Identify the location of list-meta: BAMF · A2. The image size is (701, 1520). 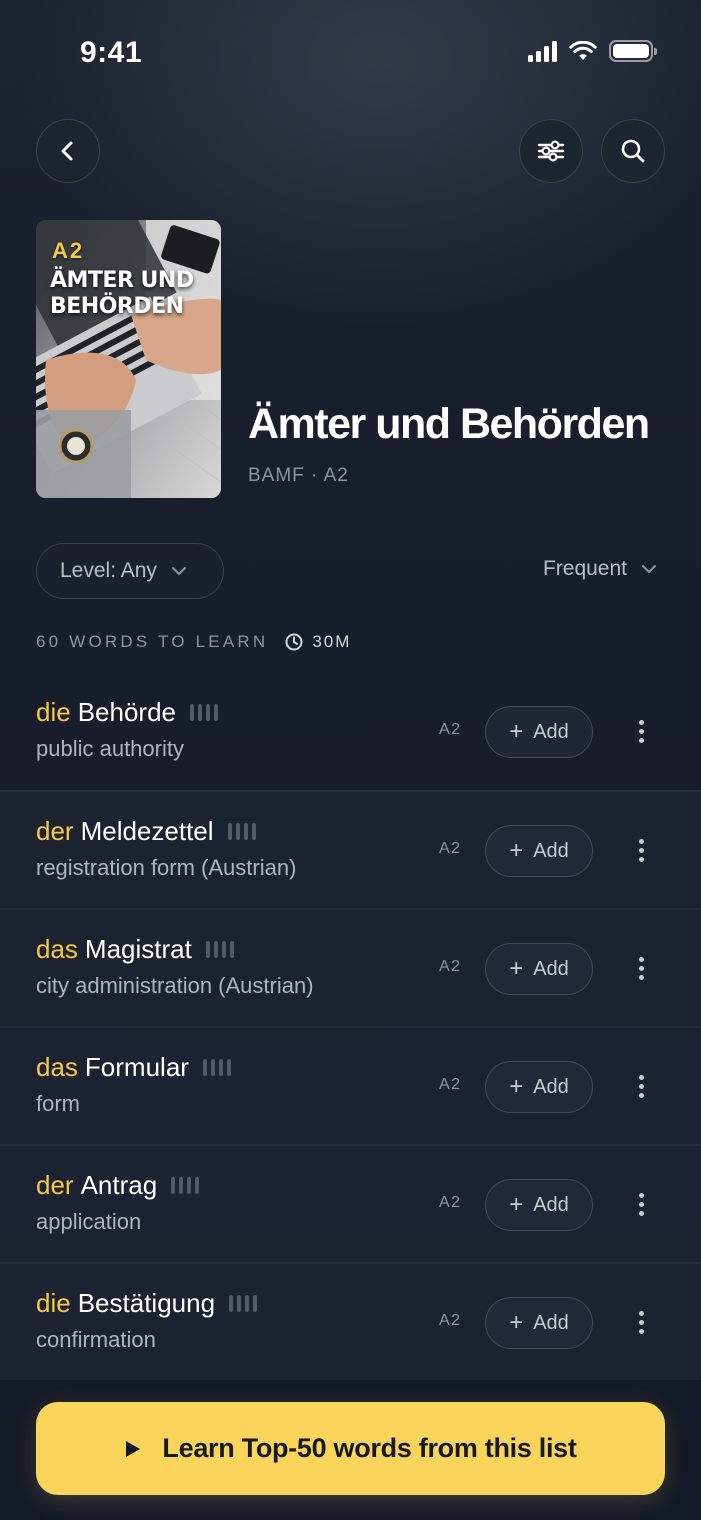
(298, 475).